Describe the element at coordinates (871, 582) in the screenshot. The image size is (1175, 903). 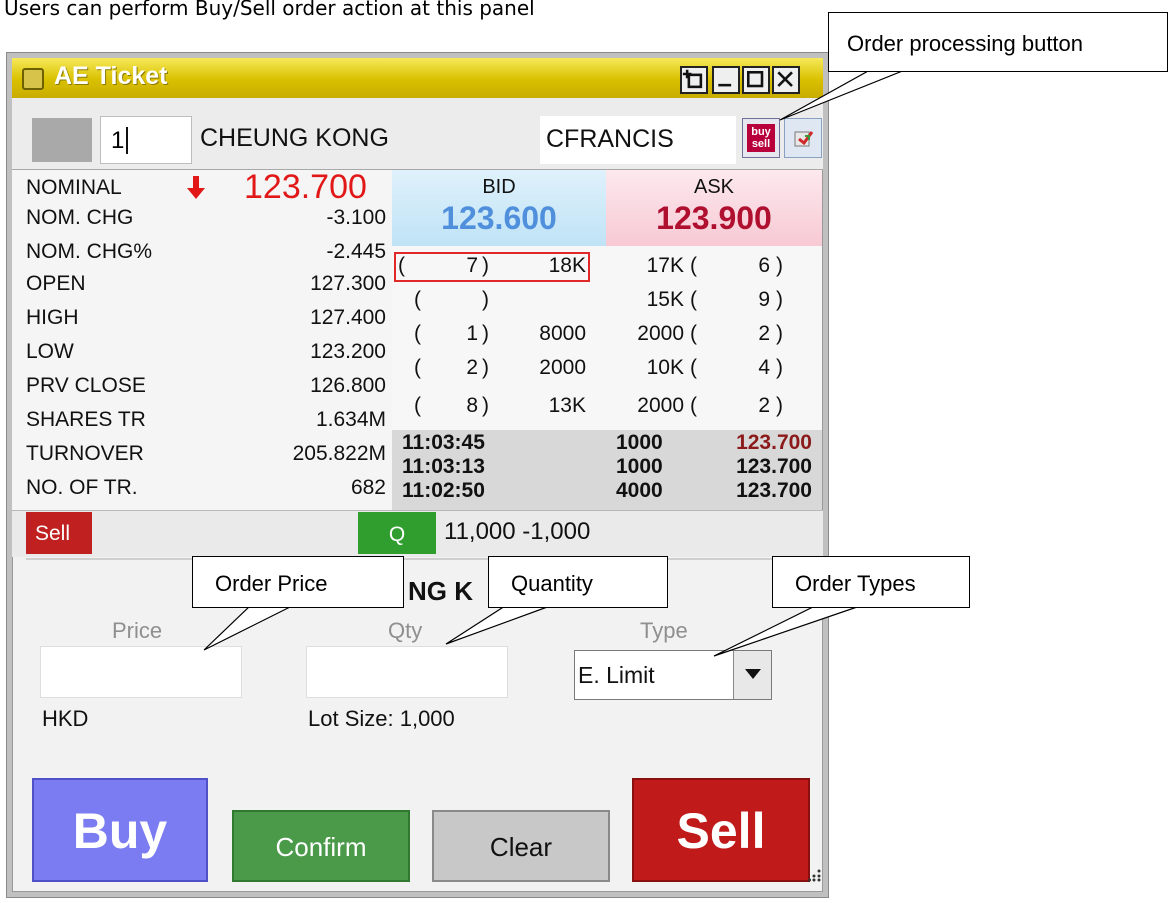
I see `callout-order-types: Order Types` at that location.